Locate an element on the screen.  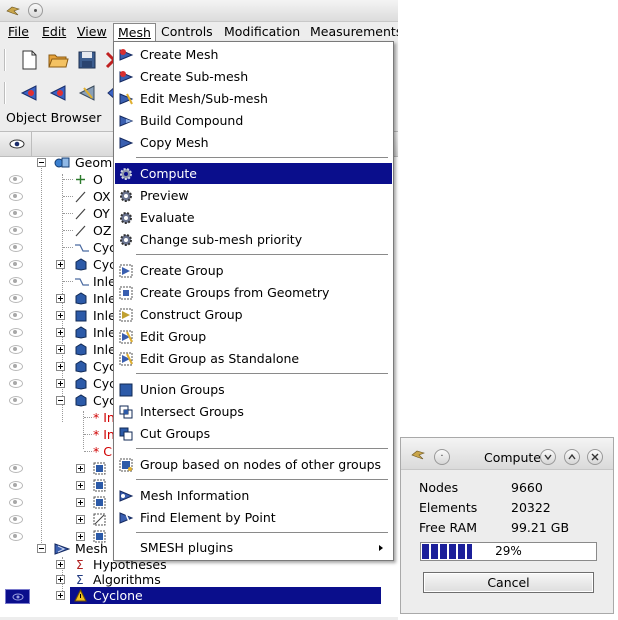
priority-gear-icon is located at coordinates (126, 240).